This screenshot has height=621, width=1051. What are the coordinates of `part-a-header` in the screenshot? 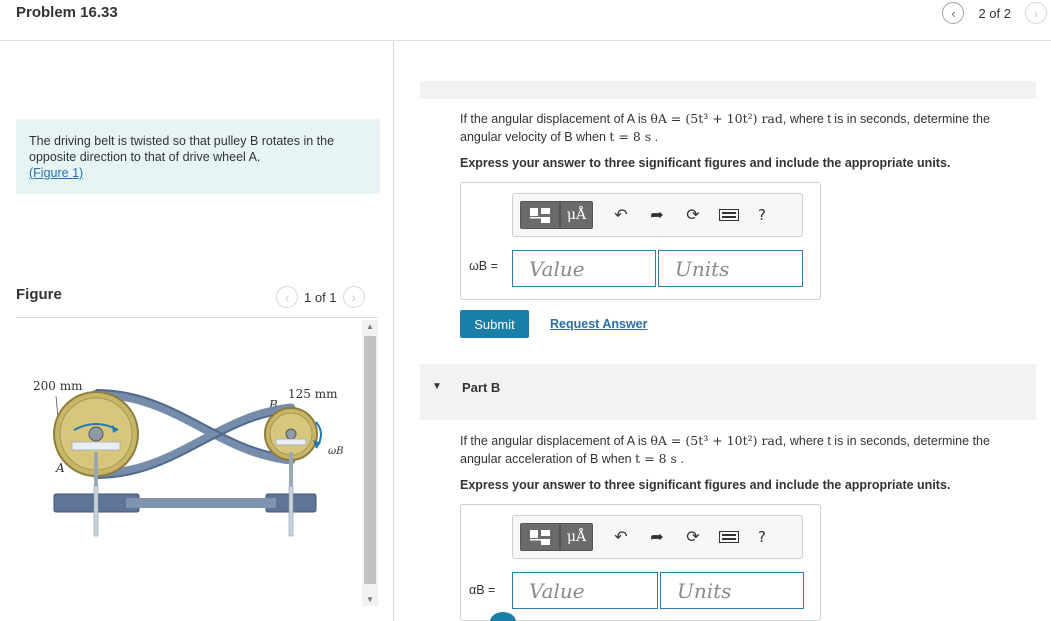 It's located at (728, 90).